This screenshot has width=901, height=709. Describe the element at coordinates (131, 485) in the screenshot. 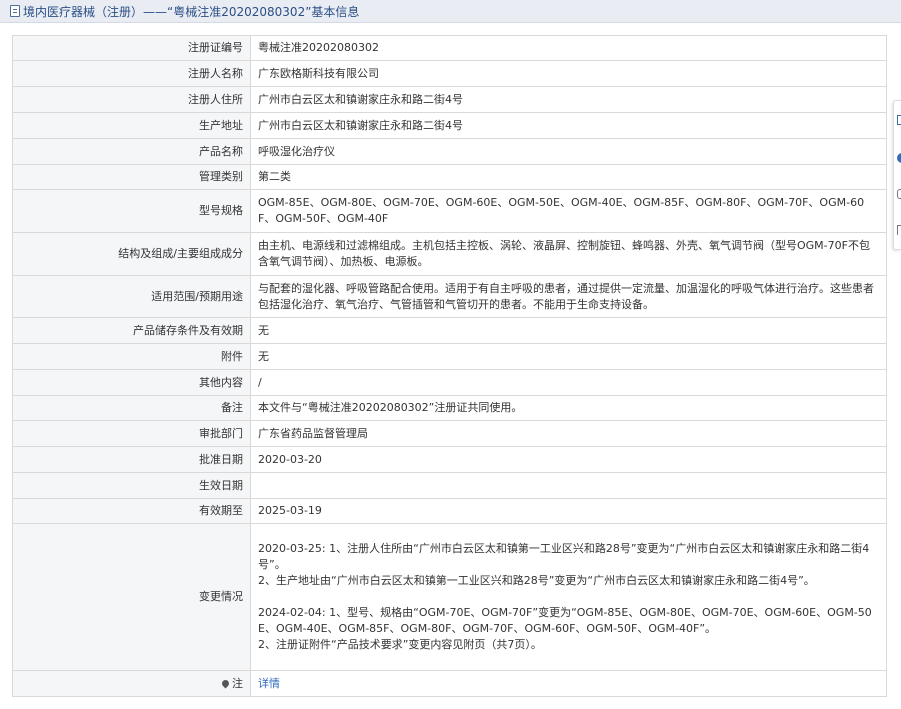

I see `row-label: 生效日期` at that location.